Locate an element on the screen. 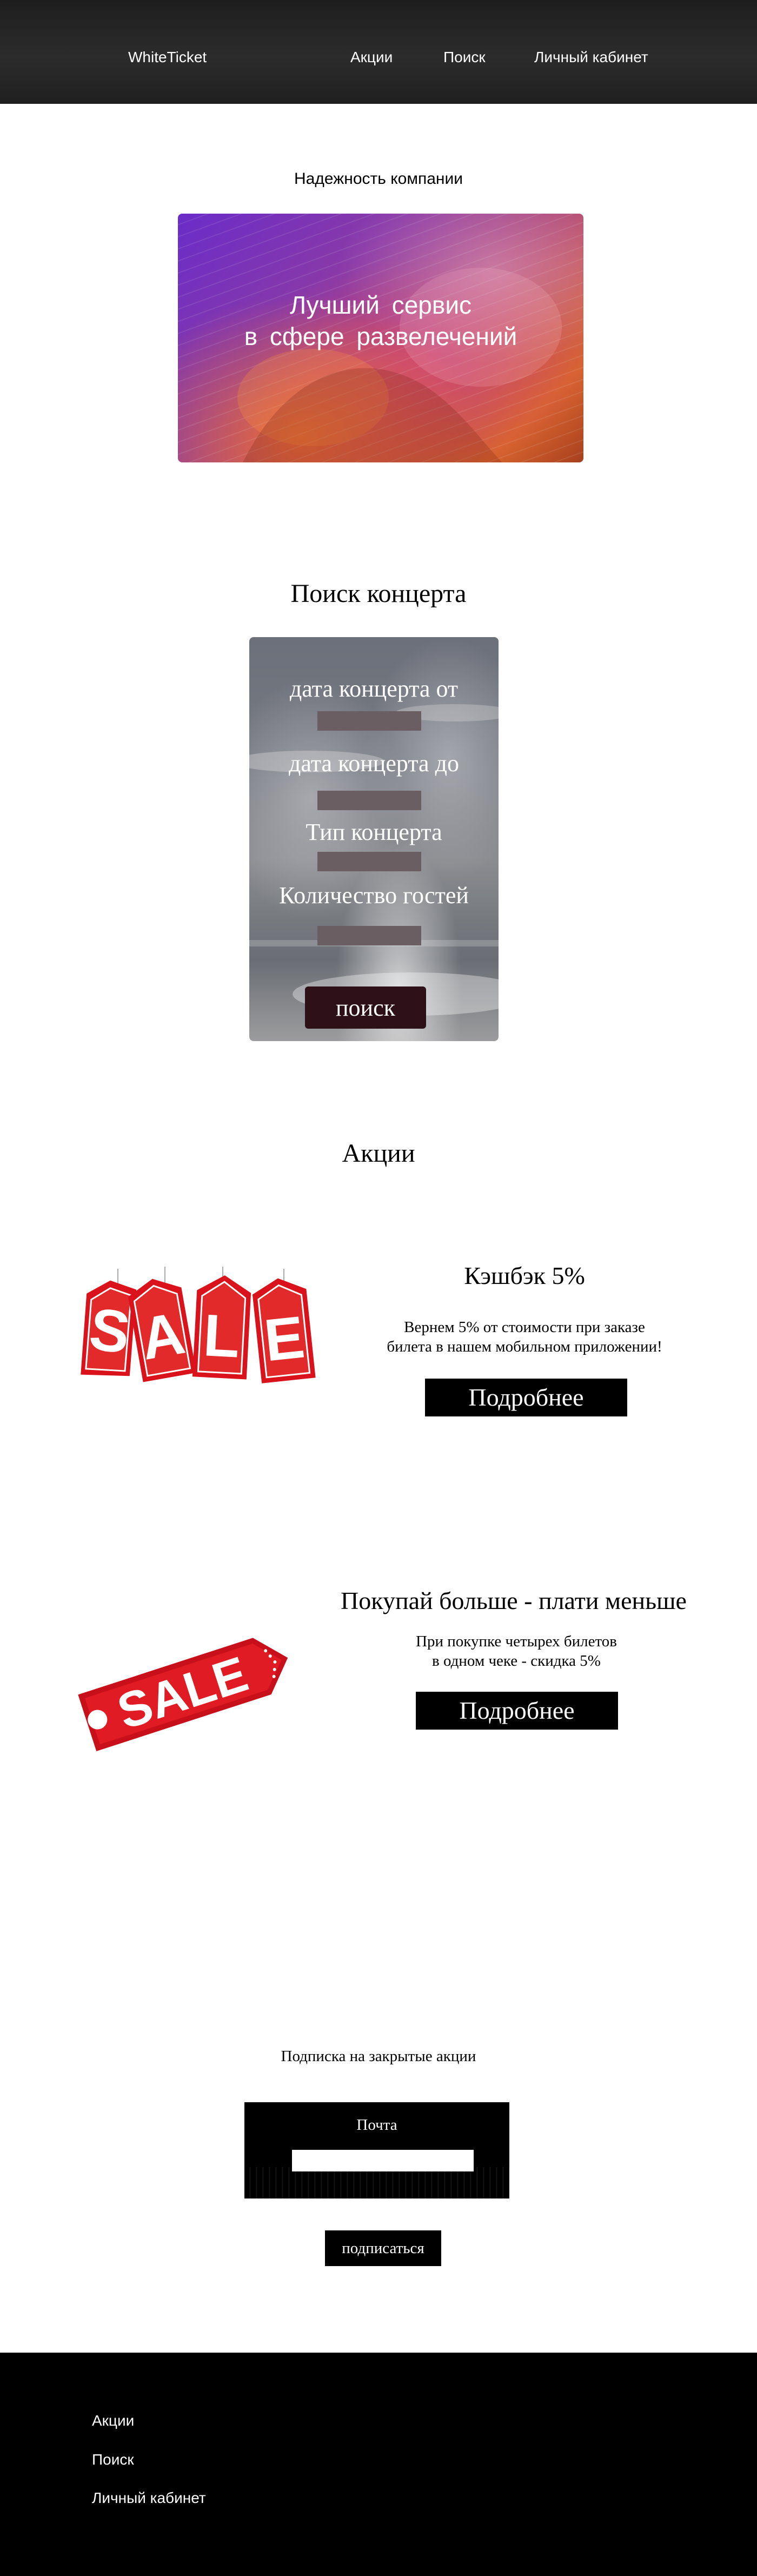  concert-type-input is located at coordinates (369, 862).